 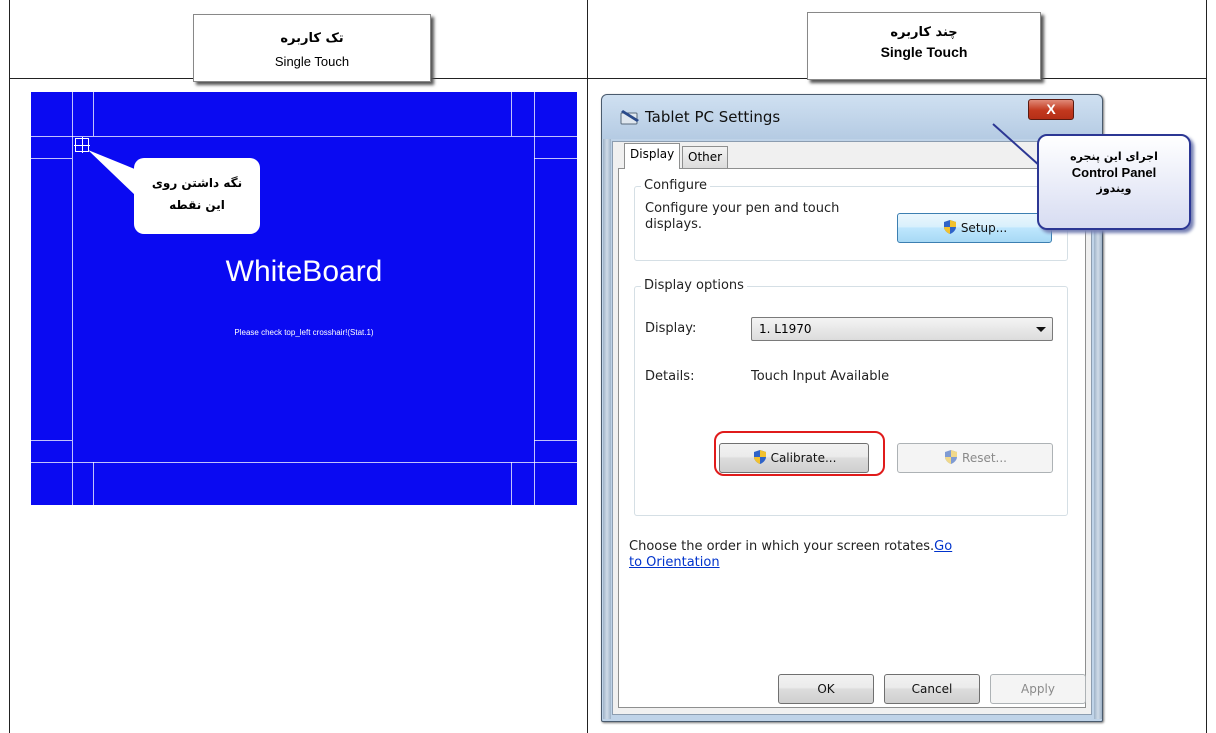 What do you see at coordinates (742, 208) in the screenshot?
I see `configure-text-line1: Configure your pen and touch` at bounding box center [742, 208].